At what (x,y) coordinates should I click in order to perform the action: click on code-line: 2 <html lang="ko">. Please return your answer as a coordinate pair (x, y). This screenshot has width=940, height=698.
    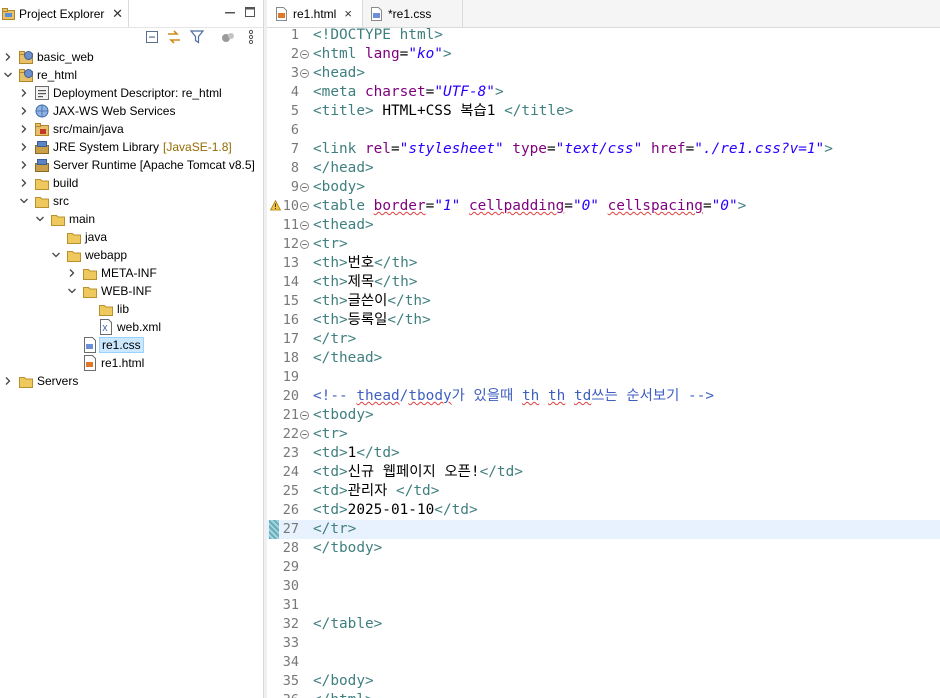
    Looking at the image, I should click on (603, 54).